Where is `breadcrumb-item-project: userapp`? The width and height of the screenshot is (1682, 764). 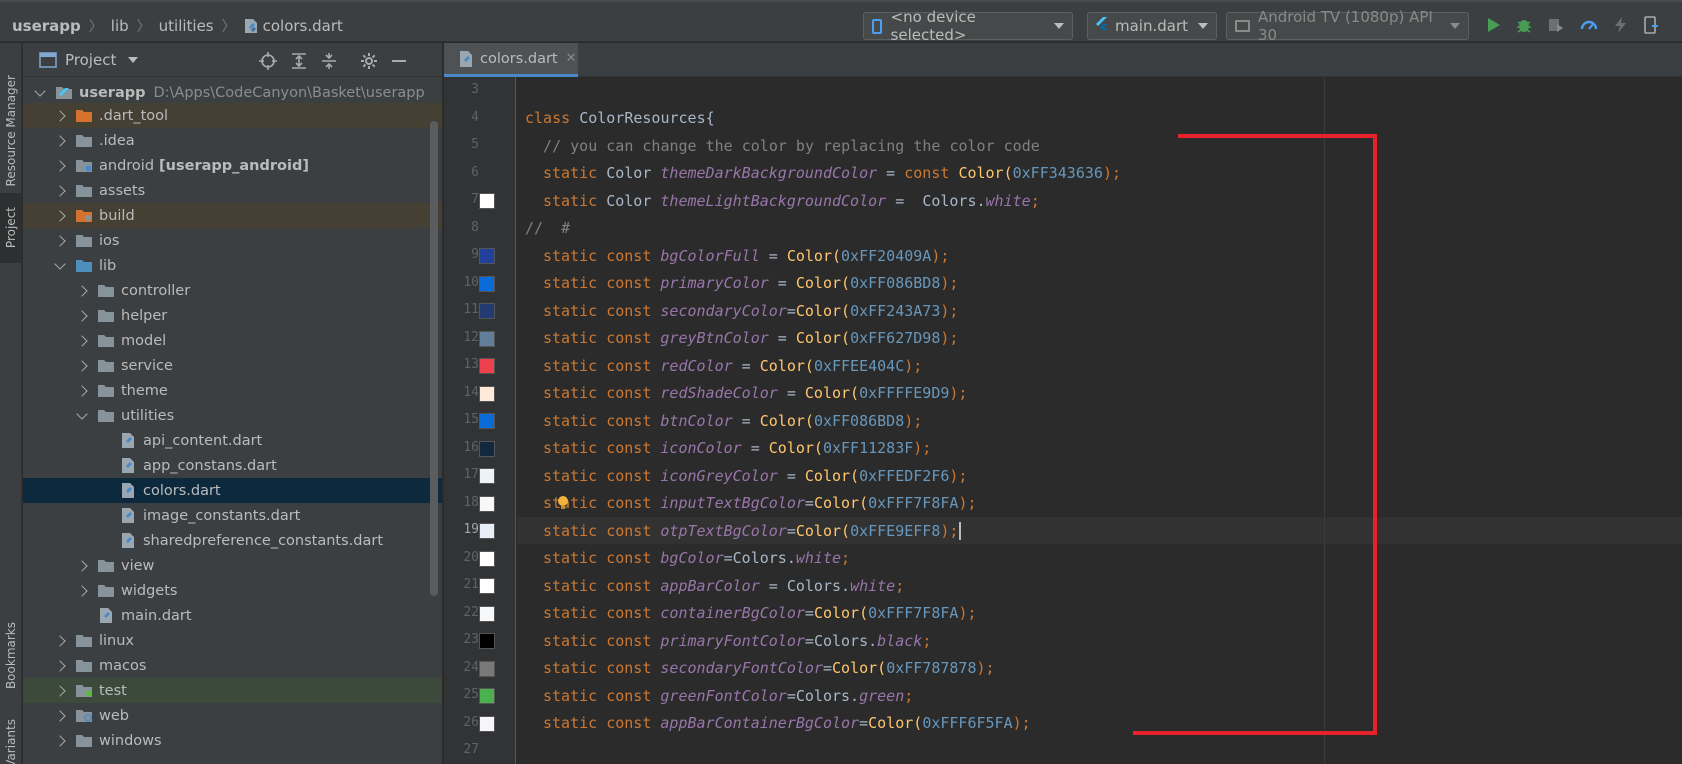
breadcrumb-item-project: userapp is located at coordinates (46, 26).